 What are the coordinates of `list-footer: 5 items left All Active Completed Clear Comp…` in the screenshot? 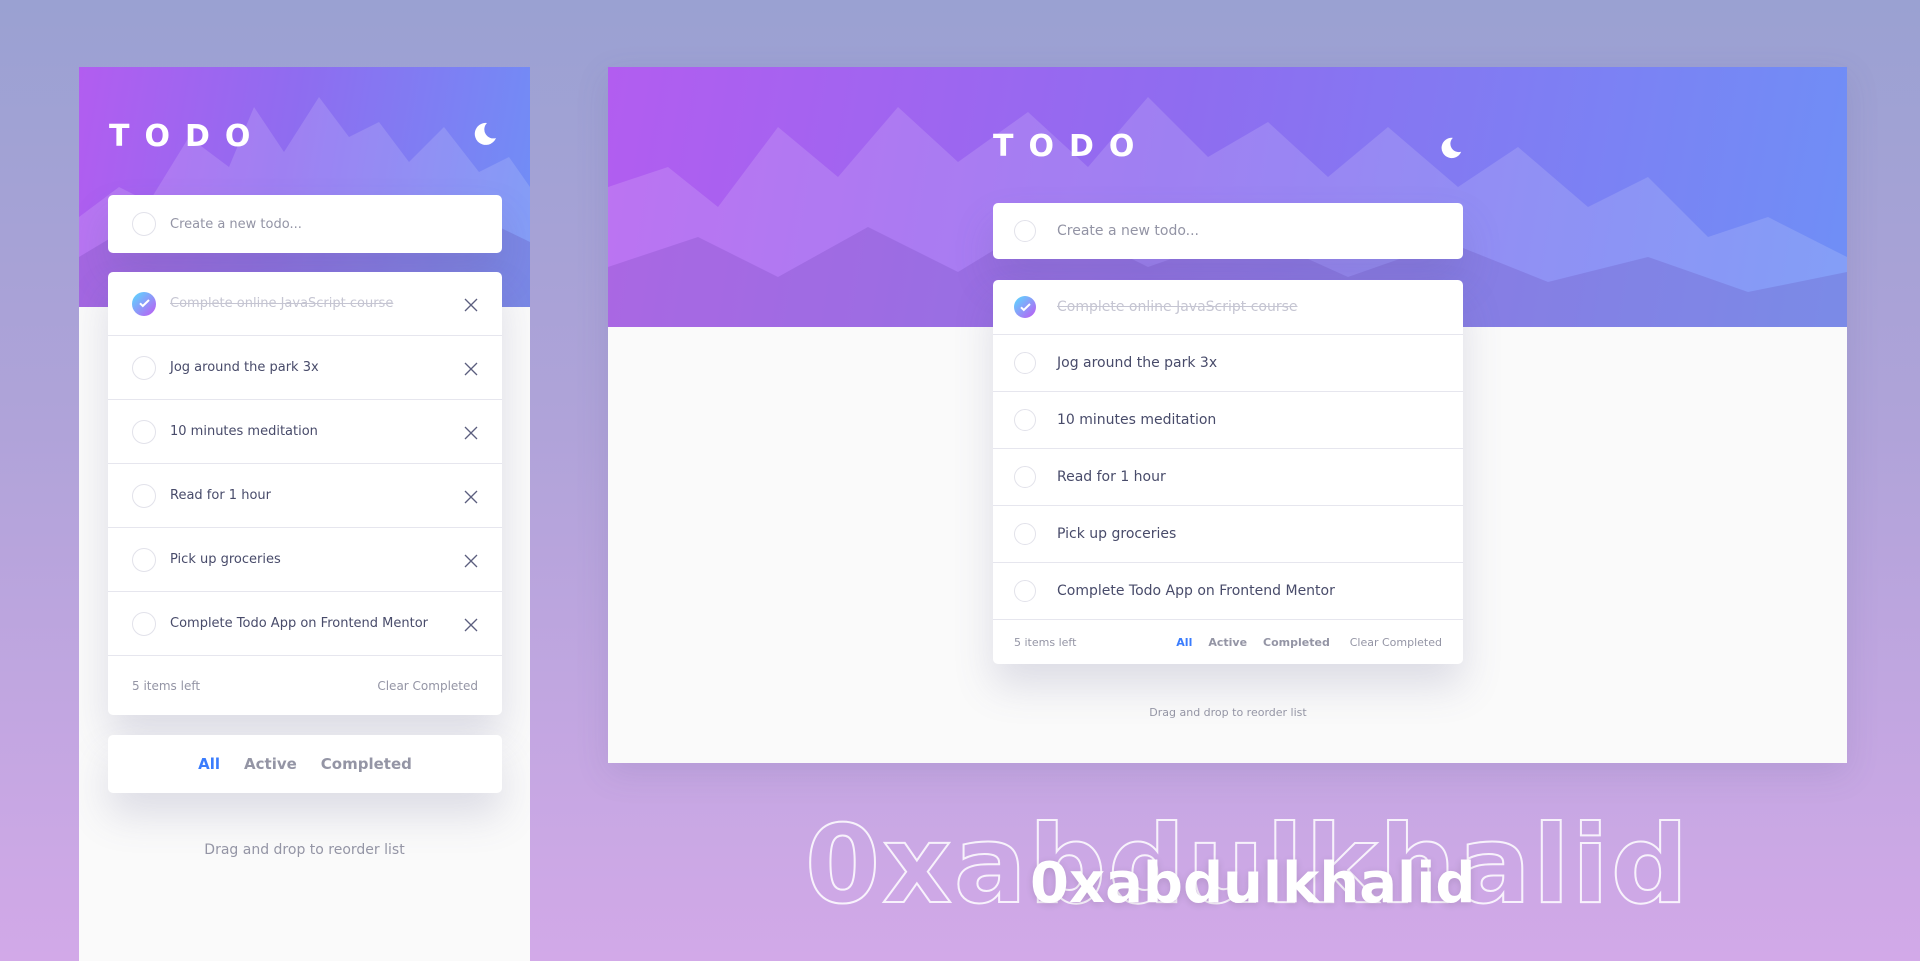 It's located at (1228, 642).